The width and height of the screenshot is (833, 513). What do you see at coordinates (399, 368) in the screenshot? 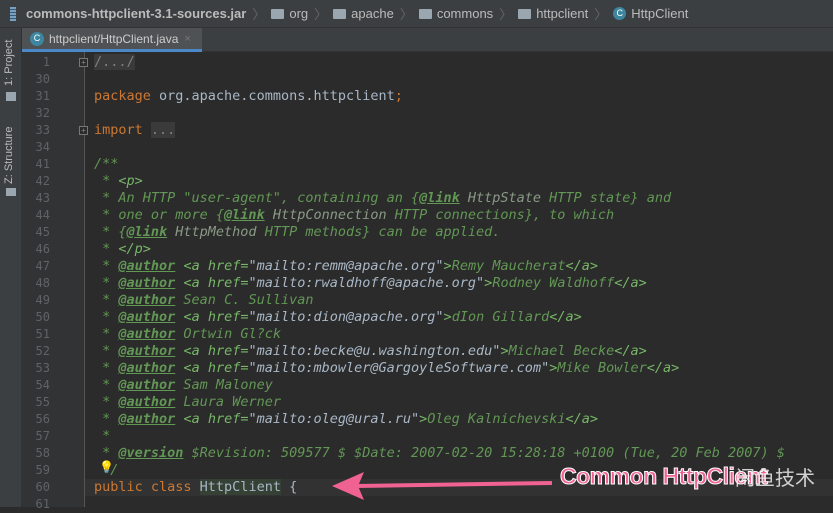
I see `code-token: "mailto:mbowler@GargoyleSoftware.com"` at bounding box center [399, 368].